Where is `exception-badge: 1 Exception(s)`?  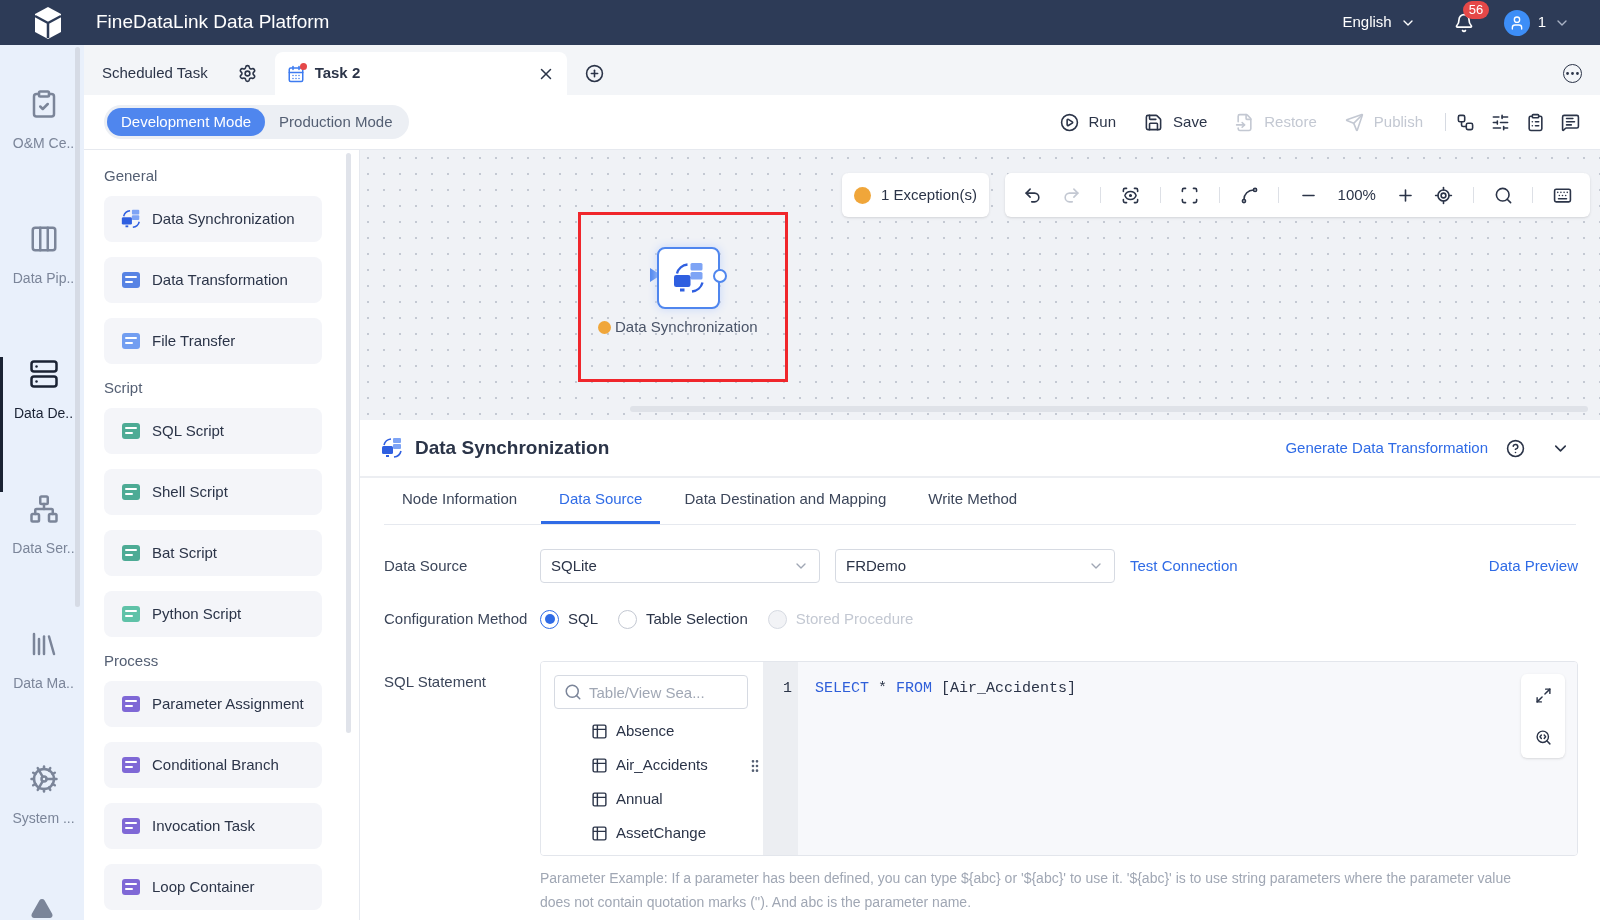
exception-badge: 1 Exception(s) is located at coordinates (915, 195).